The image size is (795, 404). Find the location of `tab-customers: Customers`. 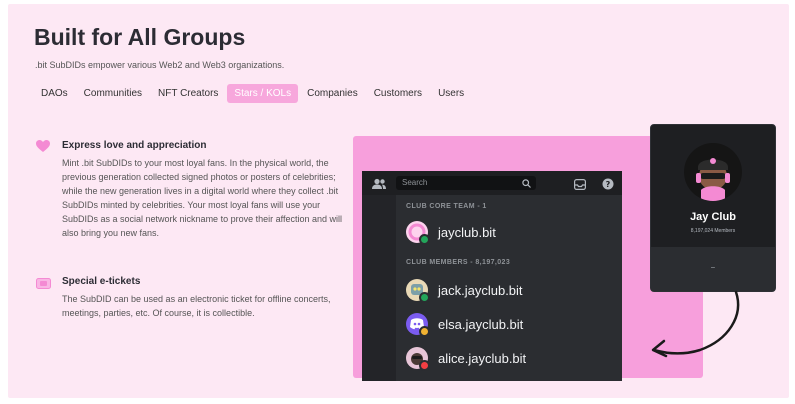

tab-customers: Customers is located at coordinates (398, 93).